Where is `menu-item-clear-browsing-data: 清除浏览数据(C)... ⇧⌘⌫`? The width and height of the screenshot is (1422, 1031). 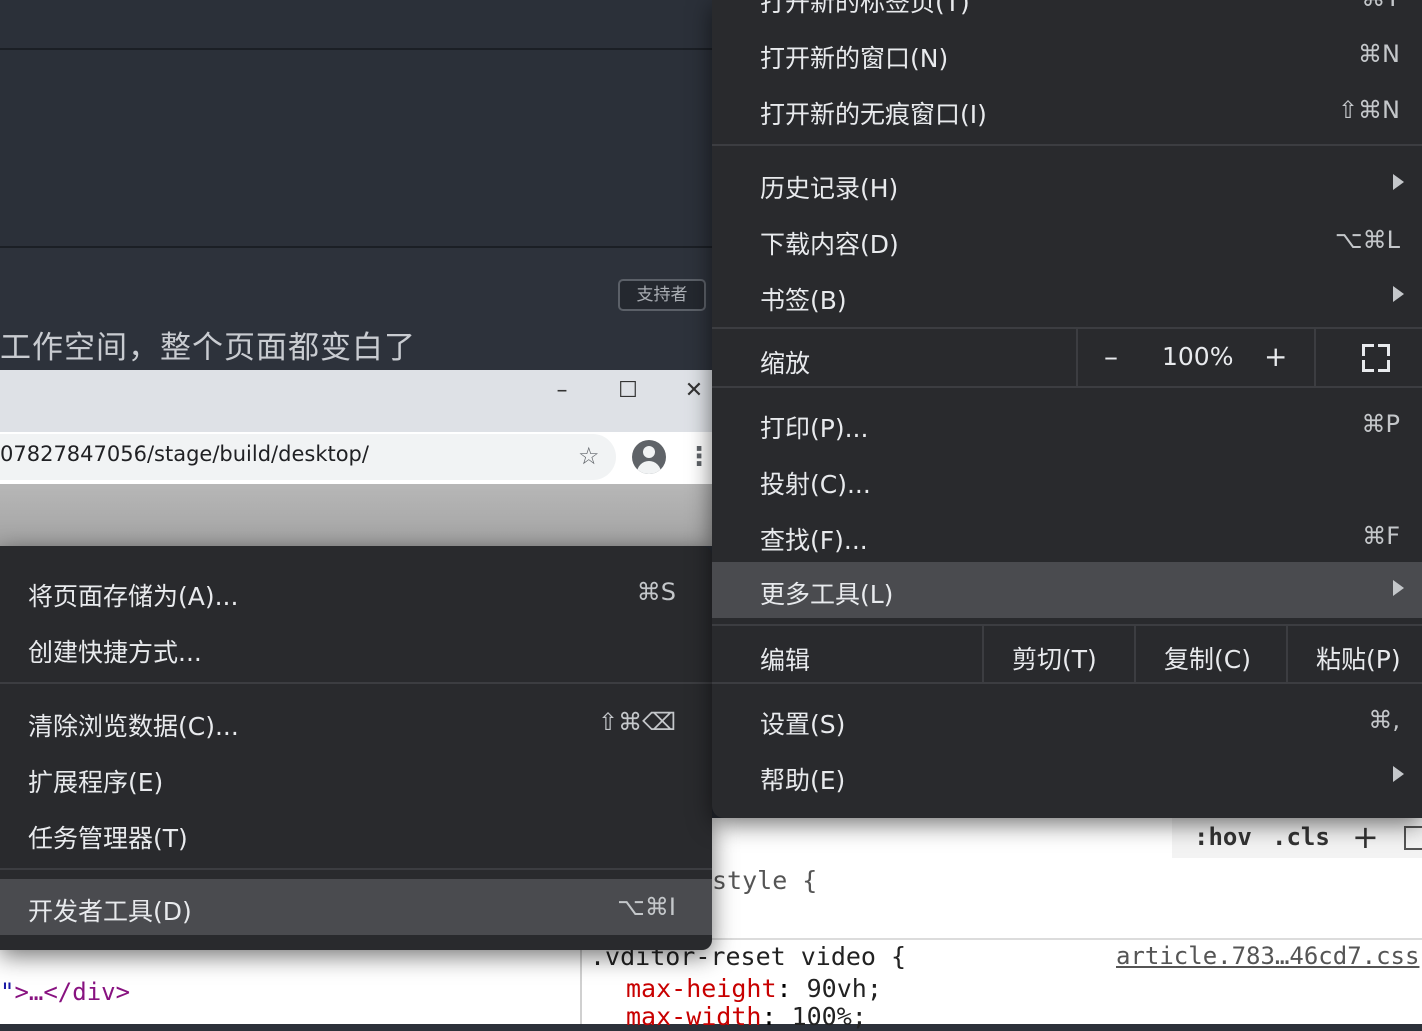 menu-item-clear-browsing-data: 清除浏览数据(C)... ⇧⌘⌫ is located at coordinates (356, 722).